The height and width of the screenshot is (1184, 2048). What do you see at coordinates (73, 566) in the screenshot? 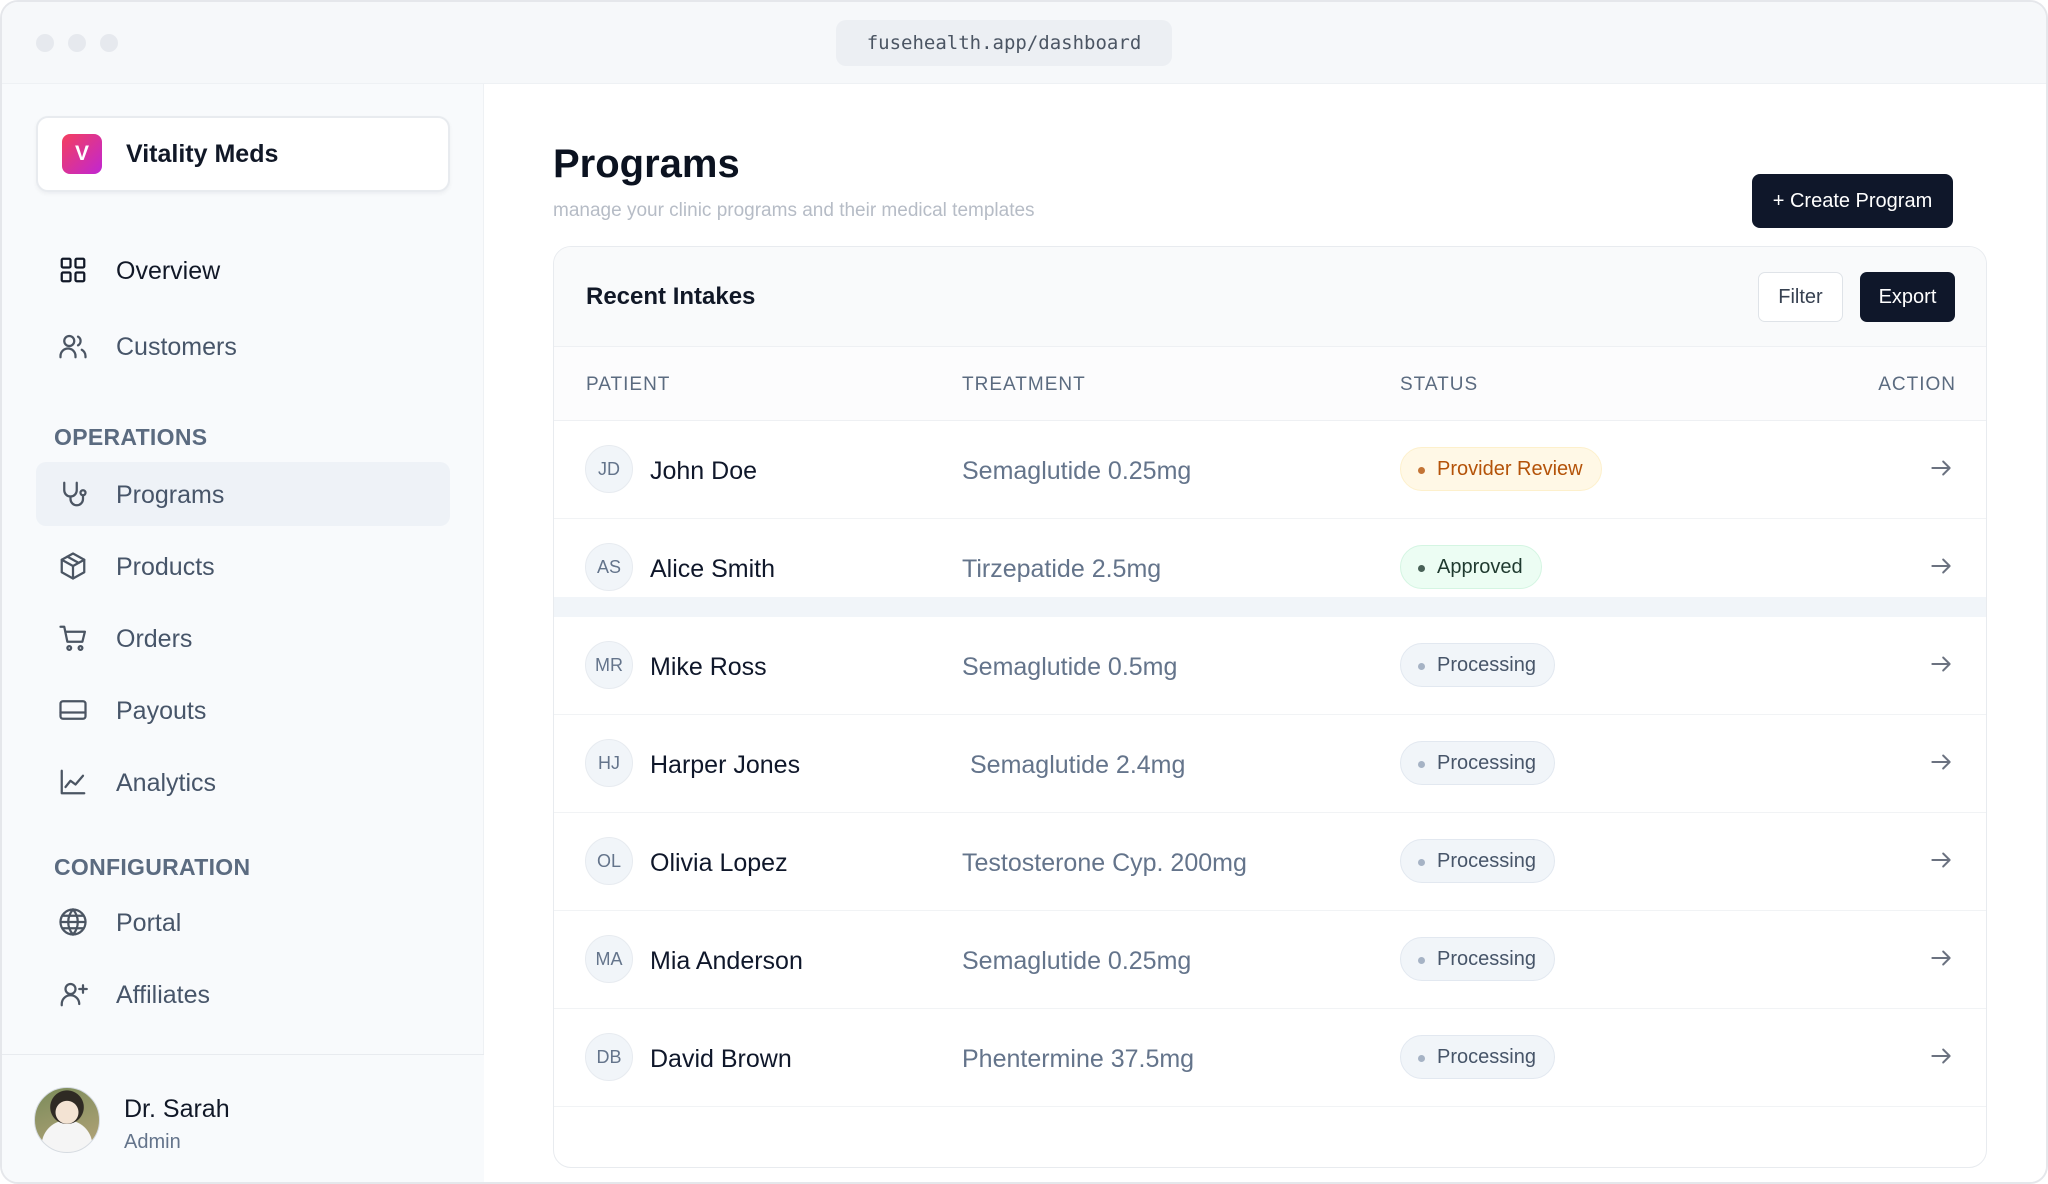
I see `box-icon` at bounding box center [73, 566].